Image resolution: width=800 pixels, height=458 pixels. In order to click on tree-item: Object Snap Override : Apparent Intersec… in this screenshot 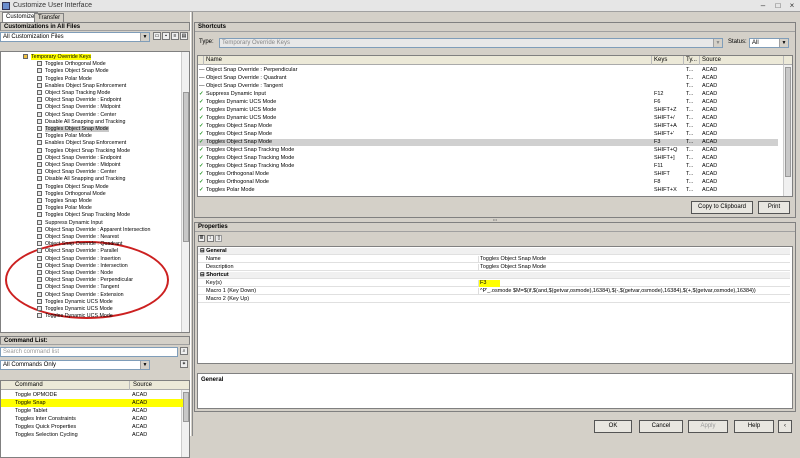, I will do `click(91, 230)`.